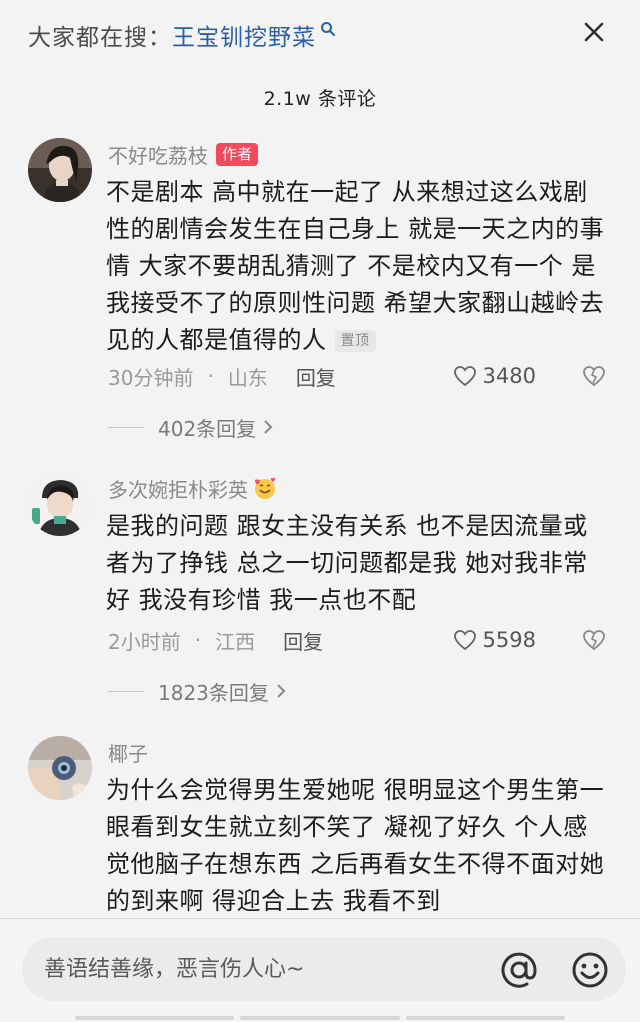 The image size is (640, 1022). I want to click on comment-time: 30分钟前, so click(151, 377).